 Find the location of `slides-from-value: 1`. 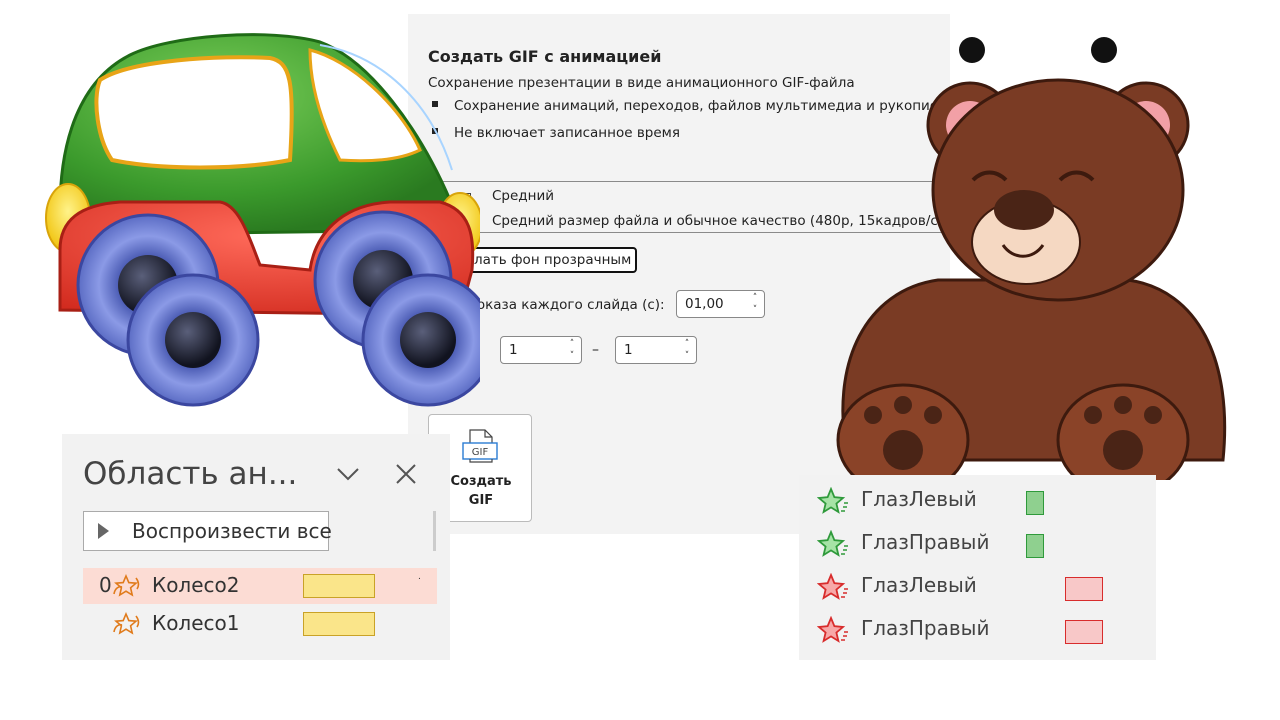

slides-from-value: 1 is located at coordinates (513, 350).